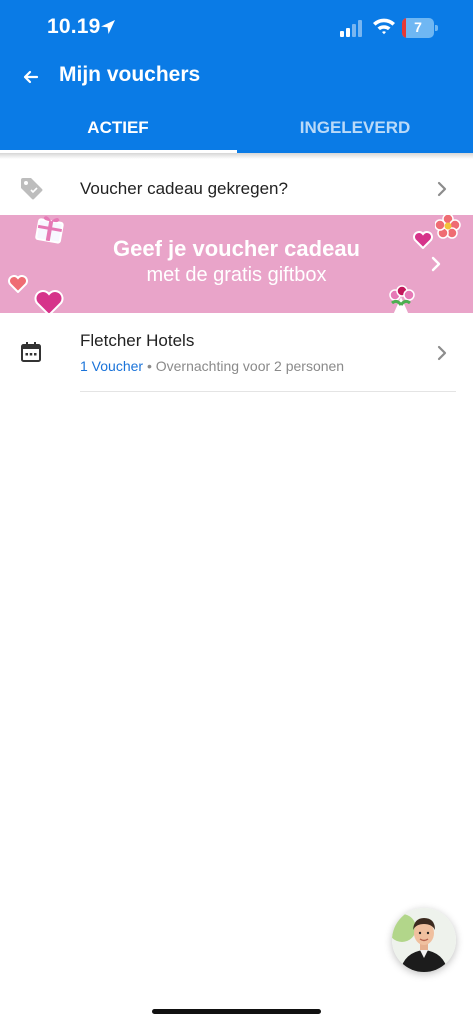 This screenshot has width=473, height=1024. What do you see at coordinates (236, 275) in the screenshot?
I see `banner-subline: met de gratis giftbox` at bounding box center [236, 275].